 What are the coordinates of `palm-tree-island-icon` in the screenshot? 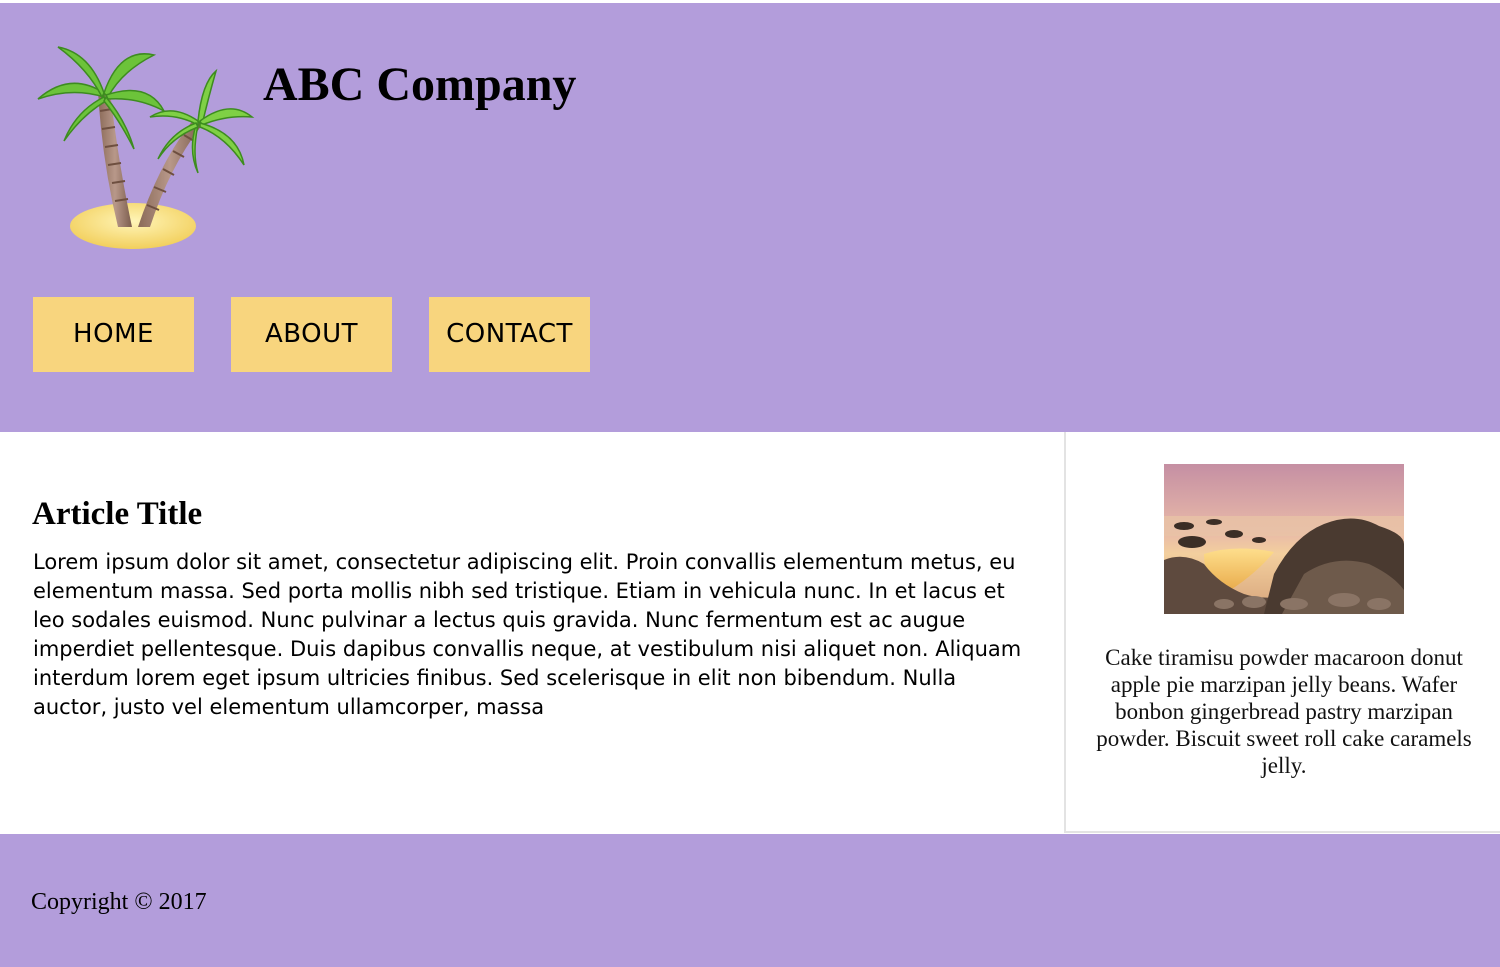 It's located at (146, 147).